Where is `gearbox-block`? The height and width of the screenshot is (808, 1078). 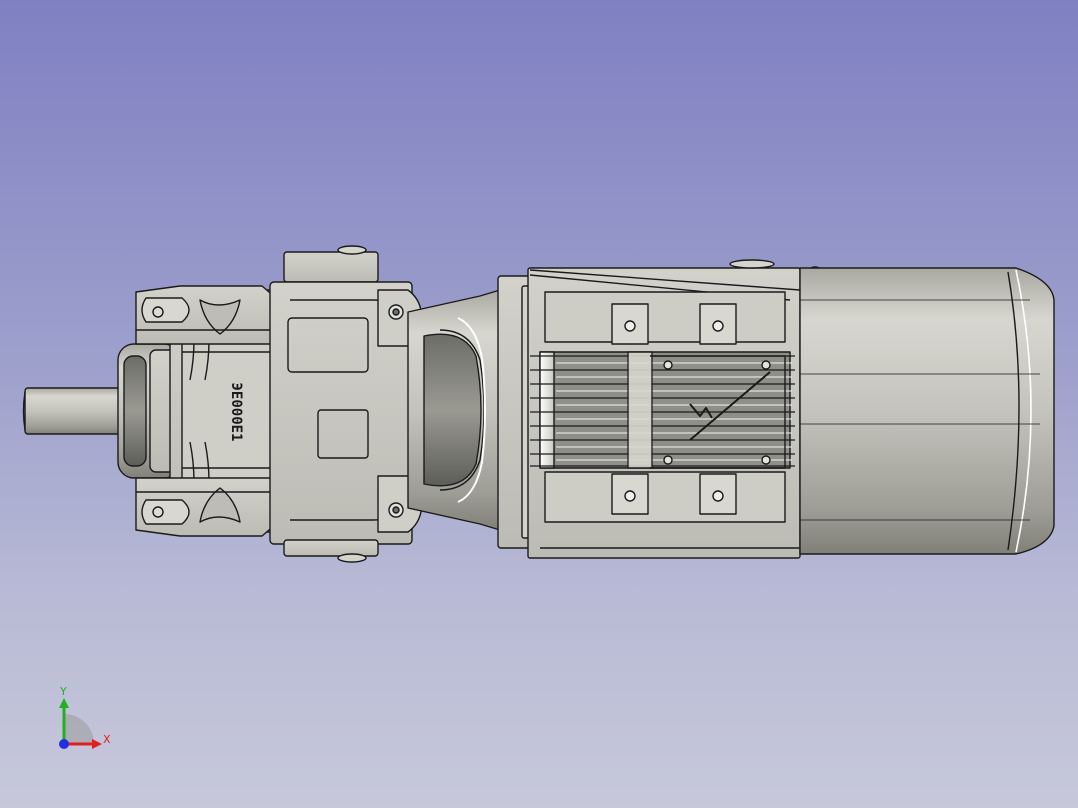 gearbox-block is located at coordinates (346, 404).